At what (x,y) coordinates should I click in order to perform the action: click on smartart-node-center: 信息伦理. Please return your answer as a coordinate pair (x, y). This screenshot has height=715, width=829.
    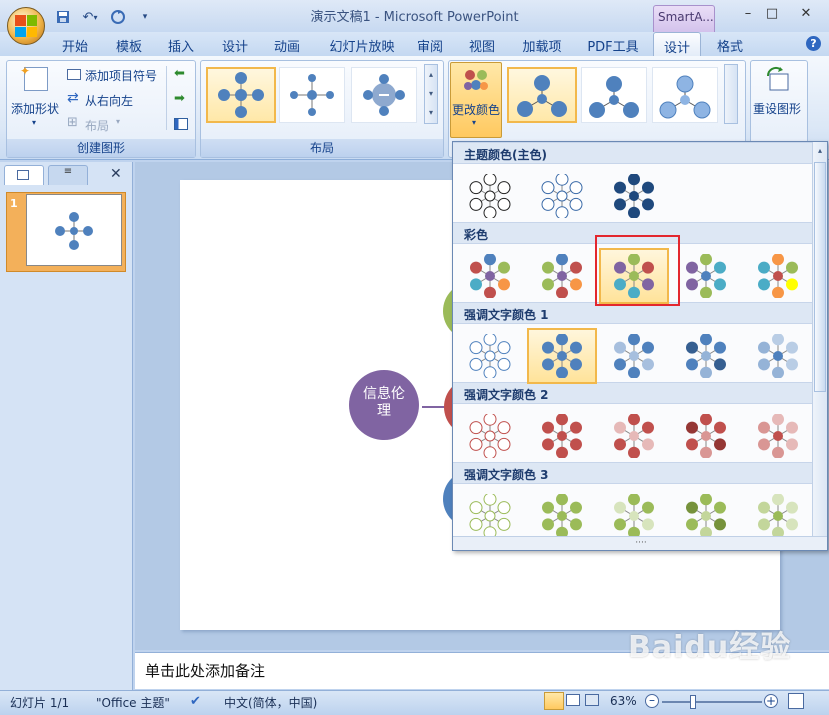
    Looking at the image, I should click on (384, 405).